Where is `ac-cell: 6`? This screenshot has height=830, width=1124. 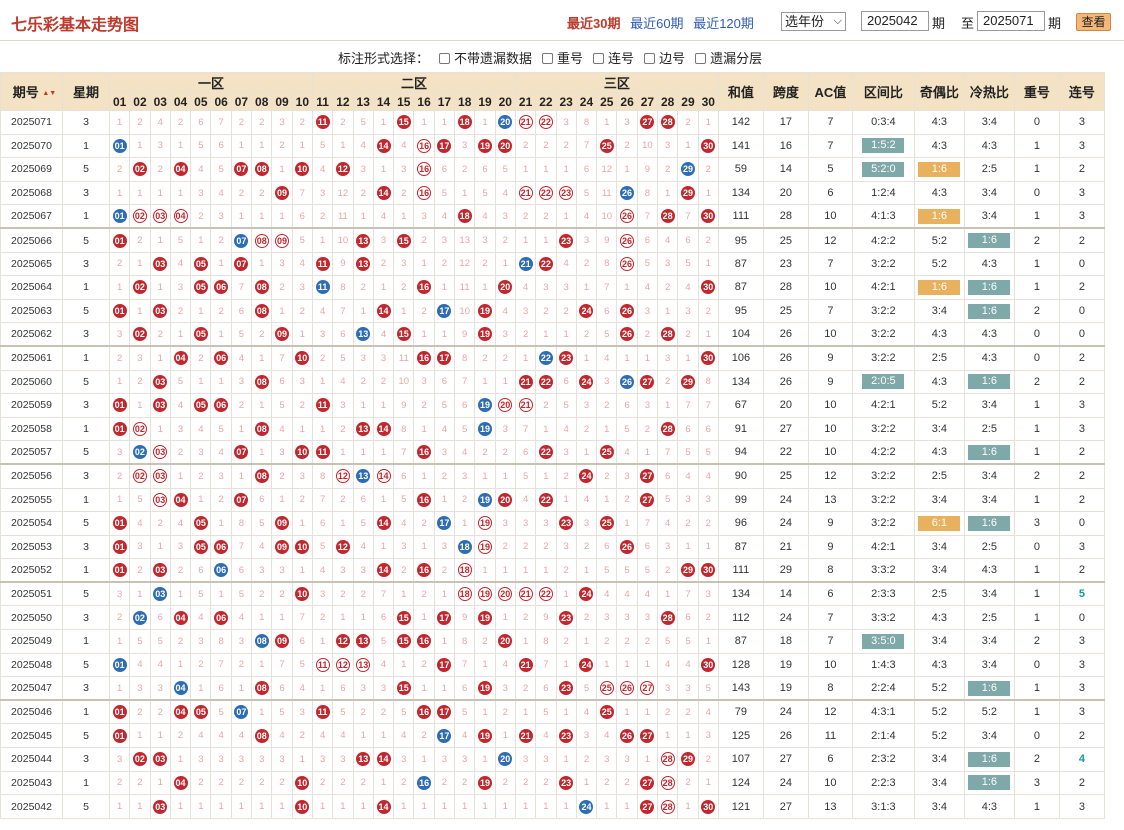 ac-cell: 6 is located at coordinates (830, 594).